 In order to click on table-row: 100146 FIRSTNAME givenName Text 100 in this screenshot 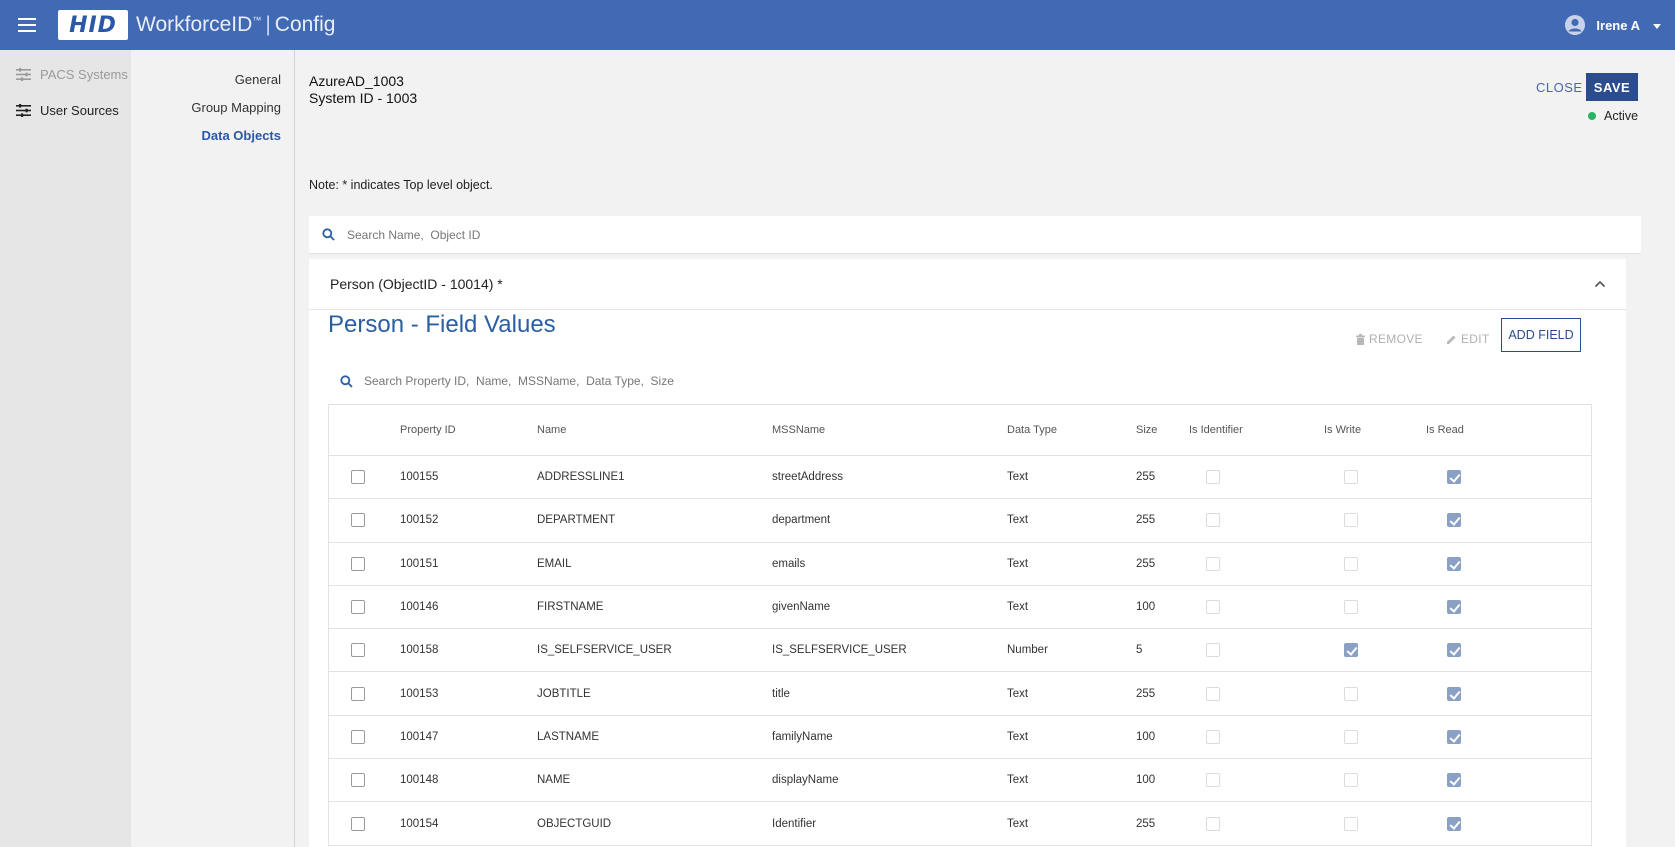, I will do `click(960, 608)`.